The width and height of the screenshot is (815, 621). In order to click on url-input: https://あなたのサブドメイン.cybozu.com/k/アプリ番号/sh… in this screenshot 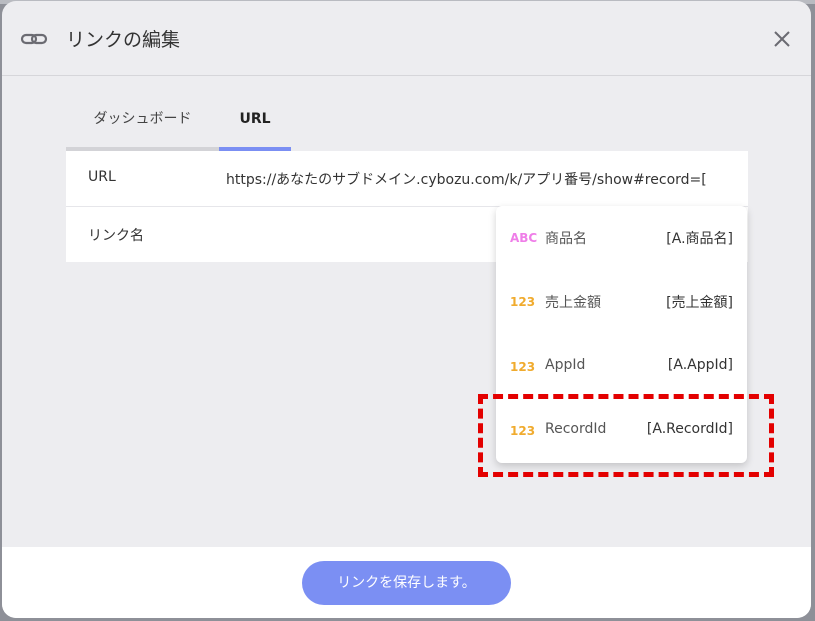, I will do `click(486, 179)`.